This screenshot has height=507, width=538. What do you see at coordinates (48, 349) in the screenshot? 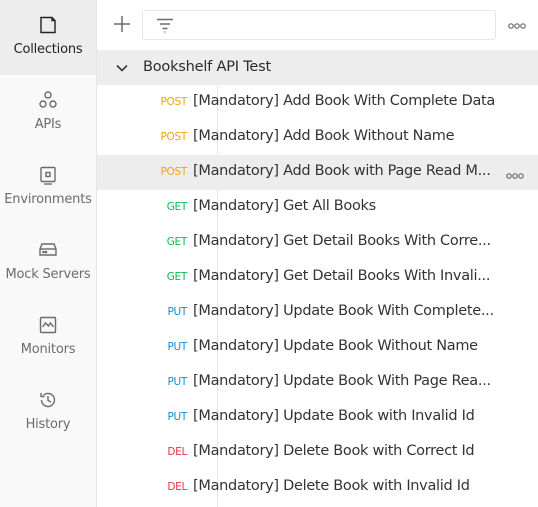
I see `sidebar-item-label: Monitors` at bounding box center [48, 349].